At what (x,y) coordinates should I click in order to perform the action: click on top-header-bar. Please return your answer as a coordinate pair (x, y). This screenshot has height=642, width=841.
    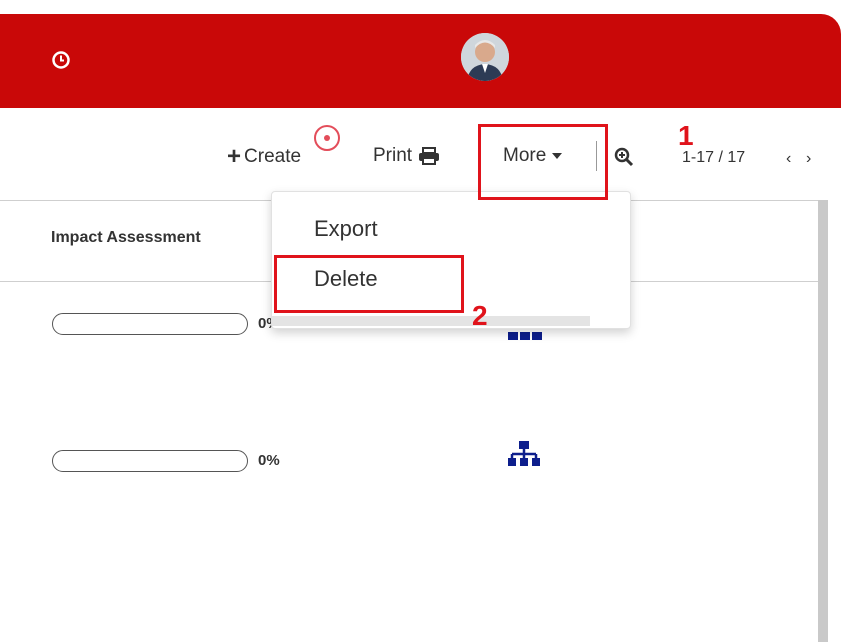
    Looking at the image, I should click on (420, 61).